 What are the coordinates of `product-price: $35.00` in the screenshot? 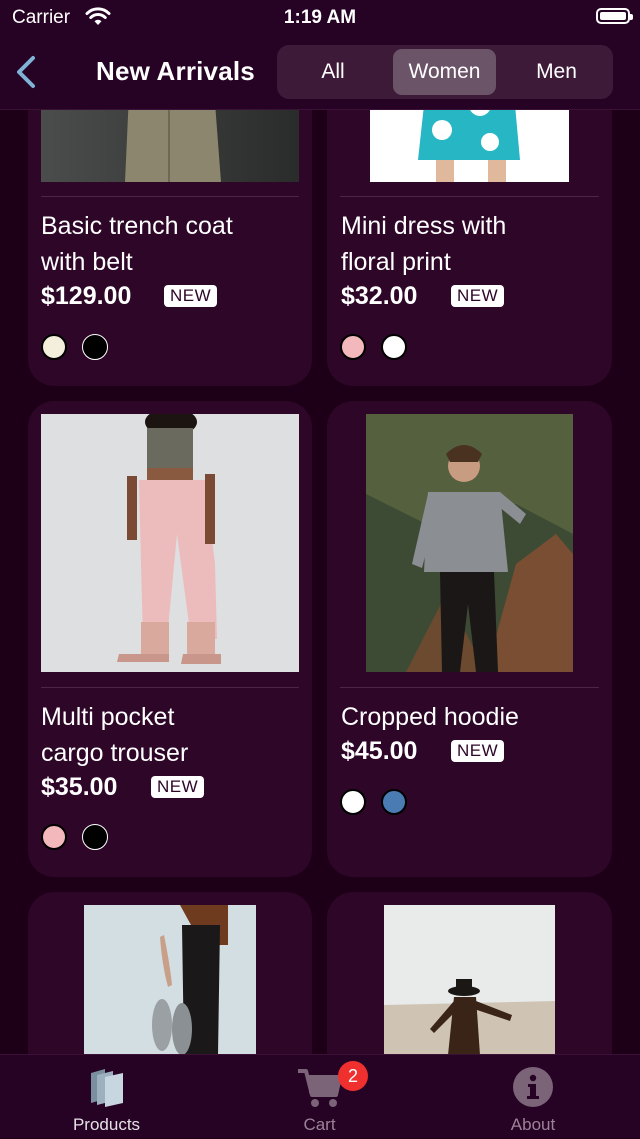 It's located at (79, 787).